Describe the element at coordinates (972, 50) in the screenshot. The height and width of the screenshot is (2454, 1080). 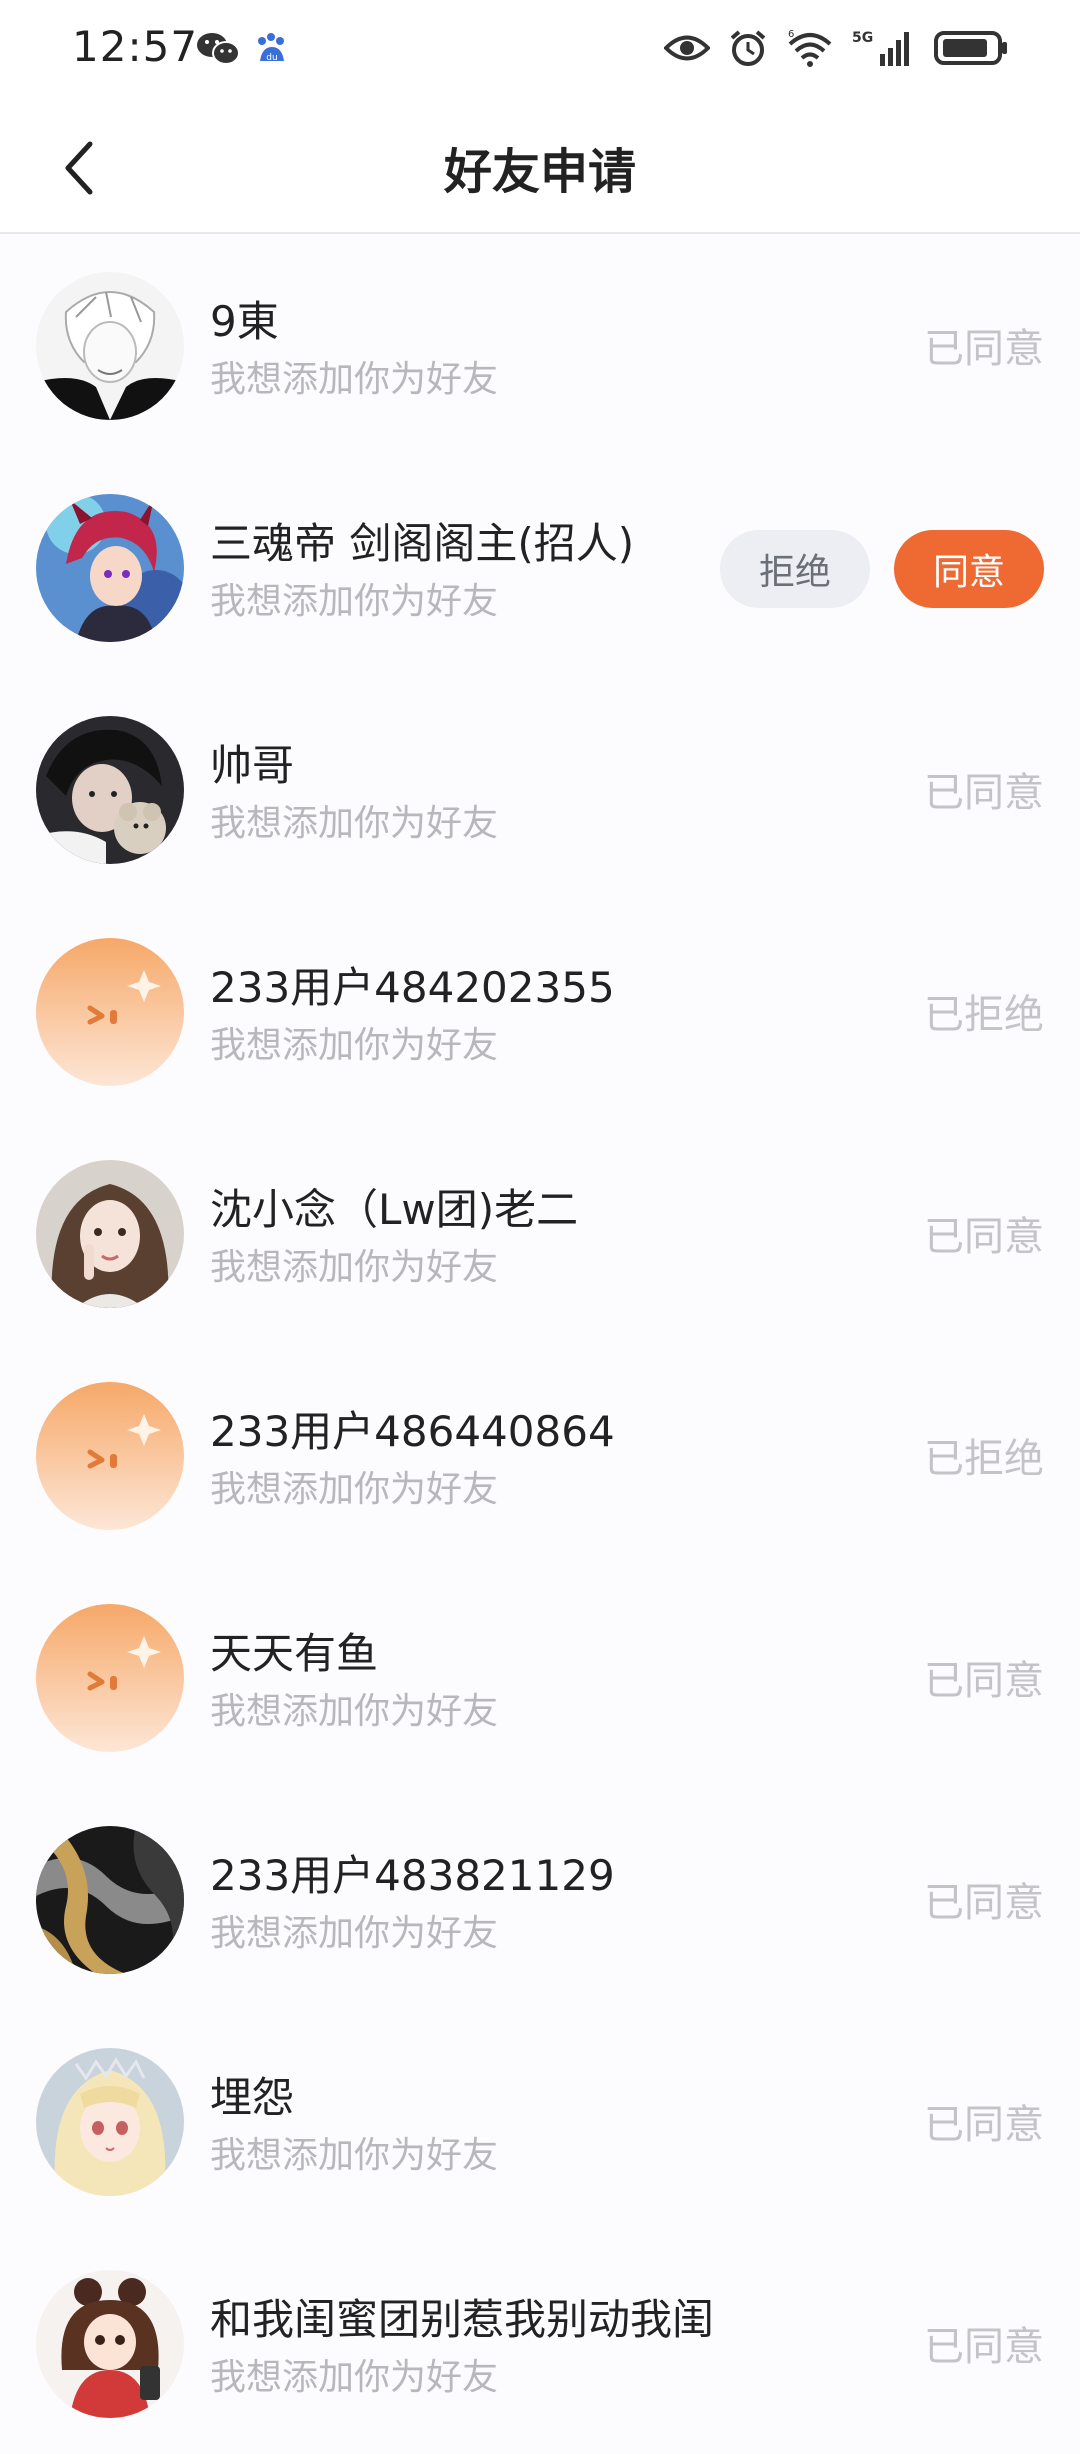
I see `battery-icon` at that location.